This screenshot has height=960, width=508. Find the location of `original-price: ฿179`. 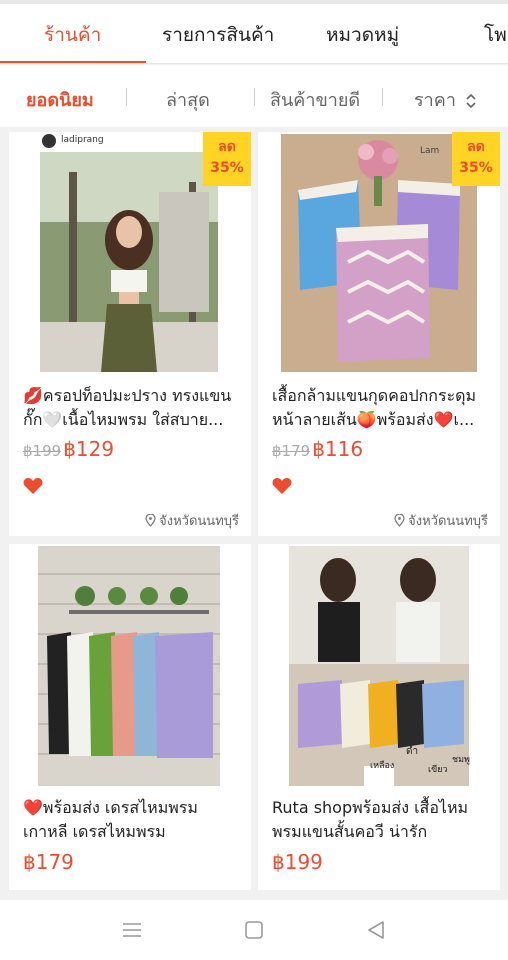

original-price: ฿179 is located at coordinates (291, 451).